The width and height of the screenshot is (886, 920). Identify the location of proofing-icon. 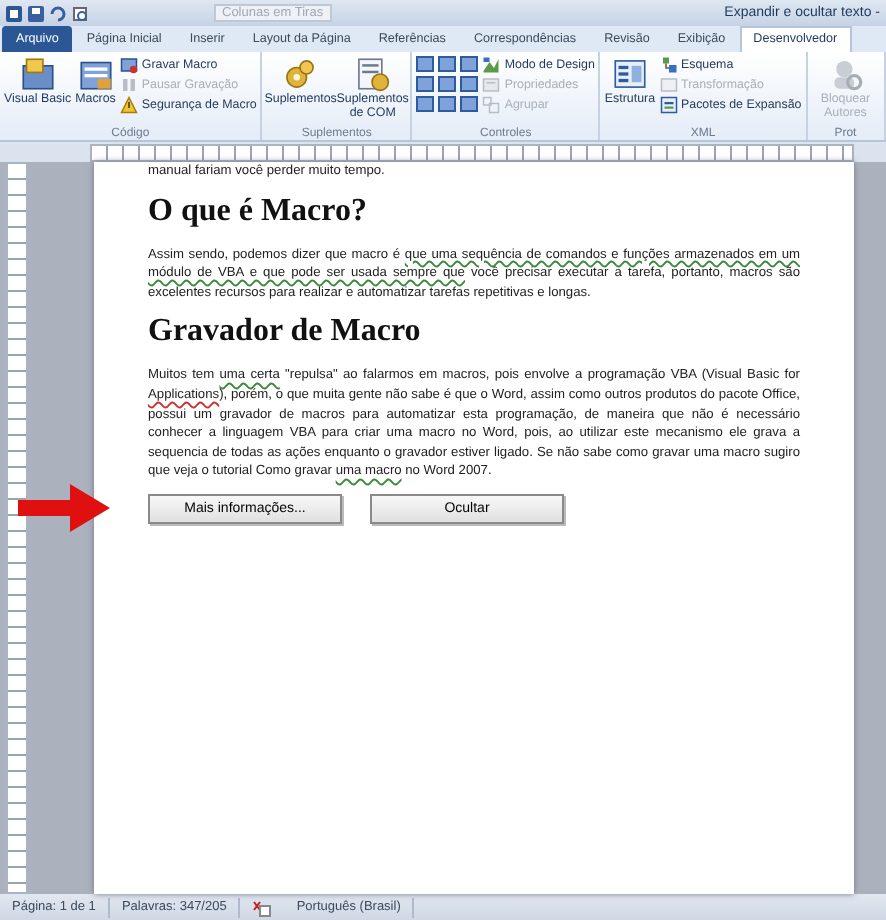
(262, 908).